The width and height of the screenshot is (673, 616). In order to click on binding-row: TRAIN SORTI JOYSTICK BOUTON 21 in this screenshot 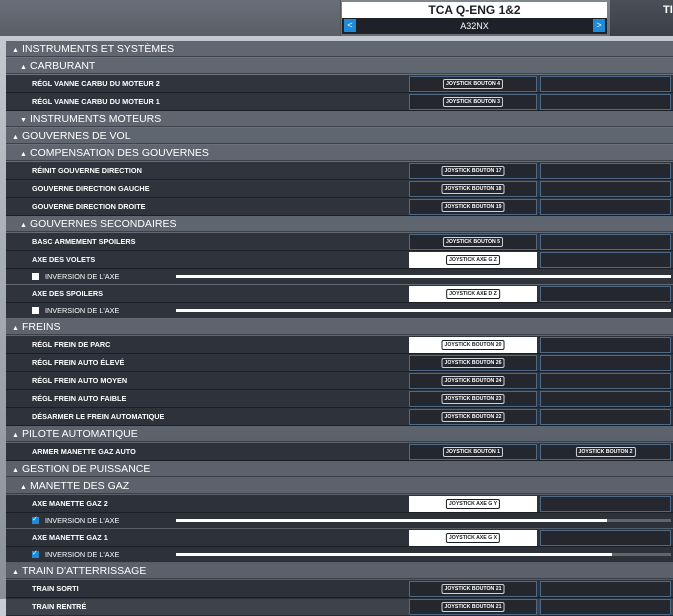, I will do `click(339, 589)`.